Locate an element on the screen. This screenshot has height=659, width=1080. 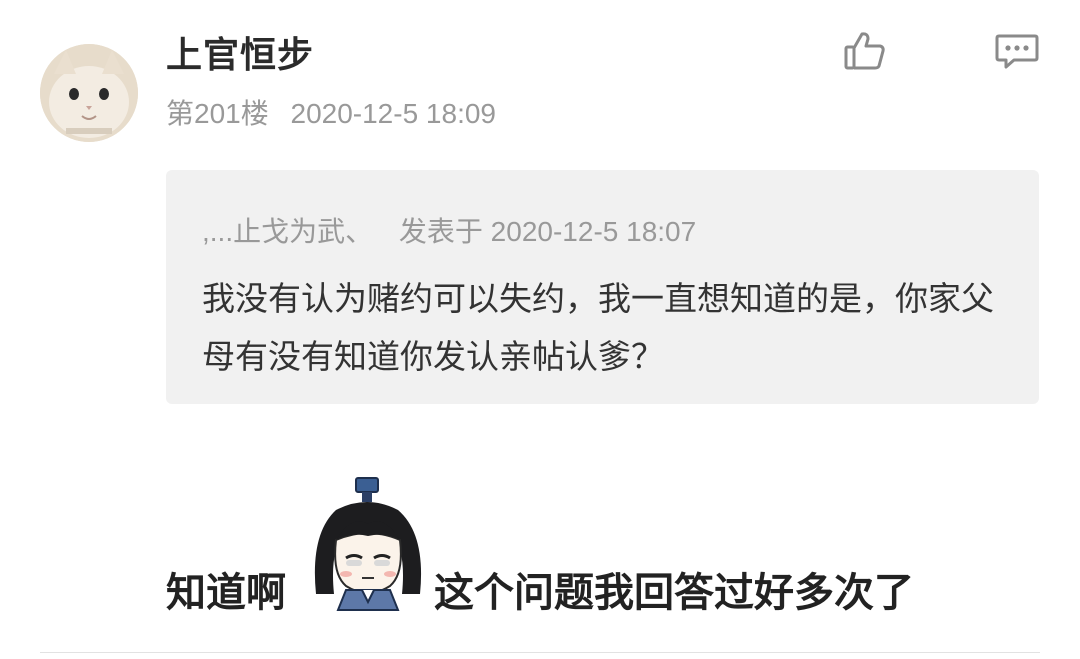
post-timestamp: 2020-12-5 18:09 is located at coordinates (393, 113).